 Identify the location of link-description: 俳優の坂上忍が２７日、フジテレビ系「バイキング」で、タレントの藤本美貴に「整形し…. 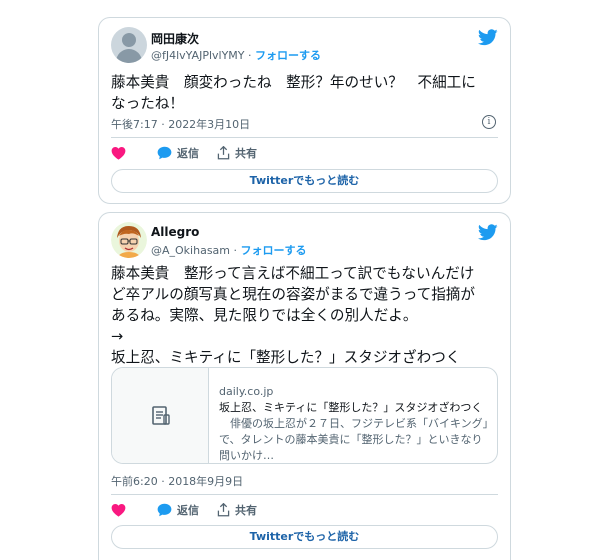
(354, 439).